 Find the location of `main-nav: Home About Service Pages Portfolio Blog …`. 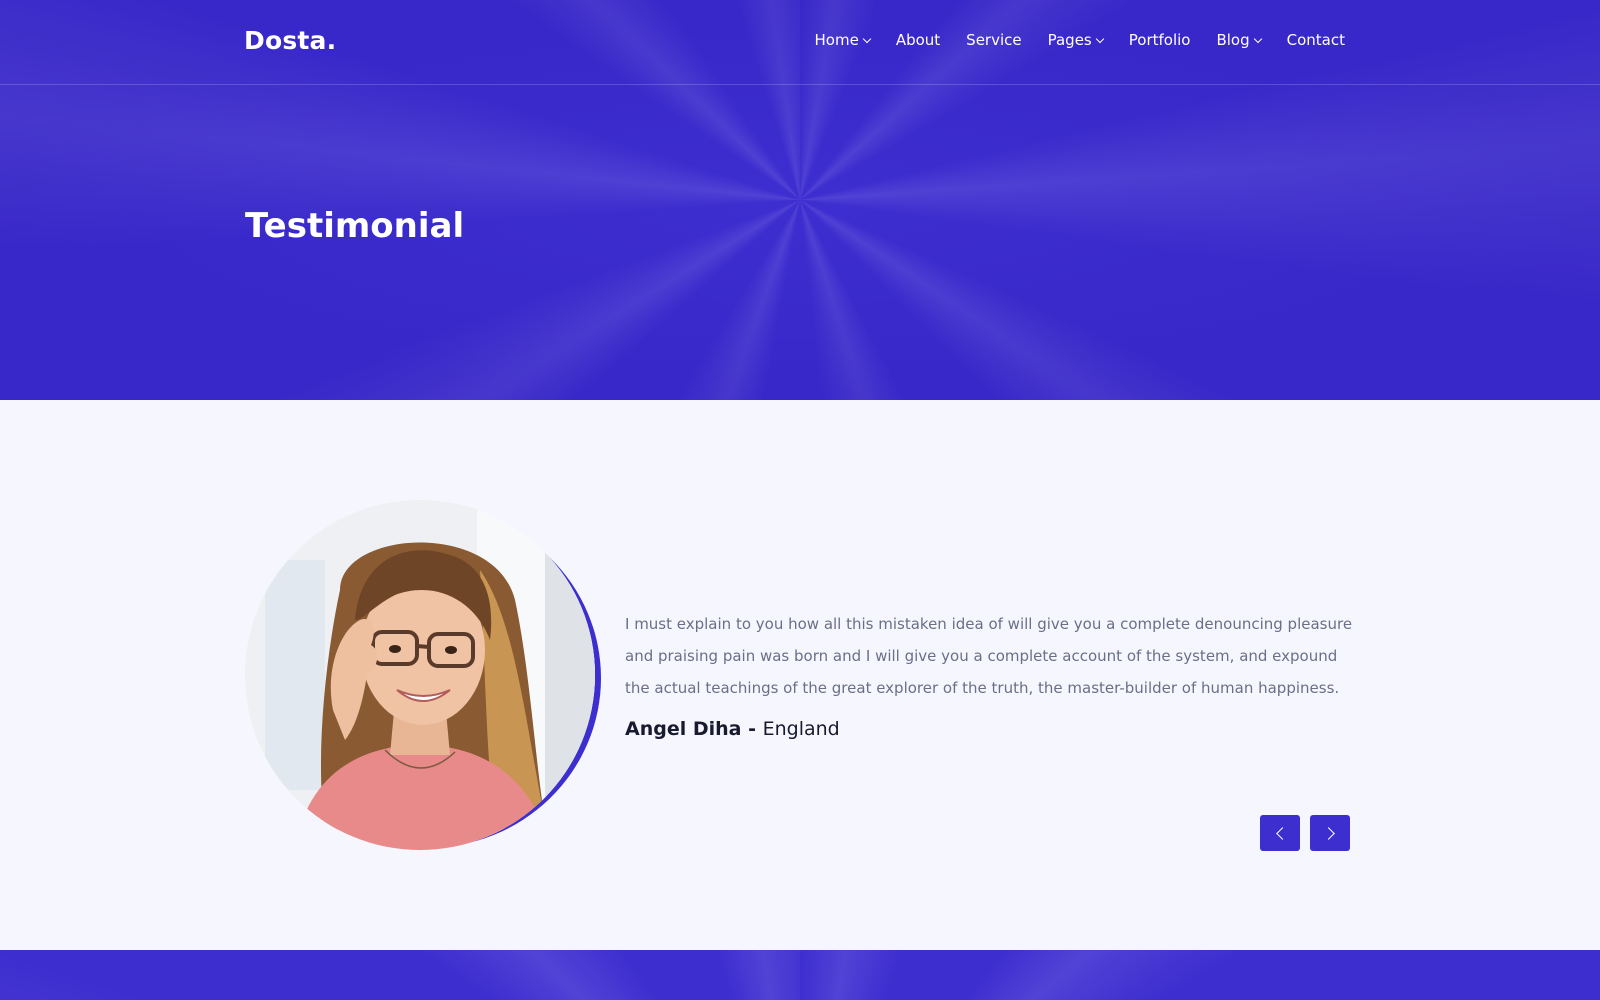

main-nav: Home About Service Pages Portfolio Blog … is located at coordinates (1067, 40).